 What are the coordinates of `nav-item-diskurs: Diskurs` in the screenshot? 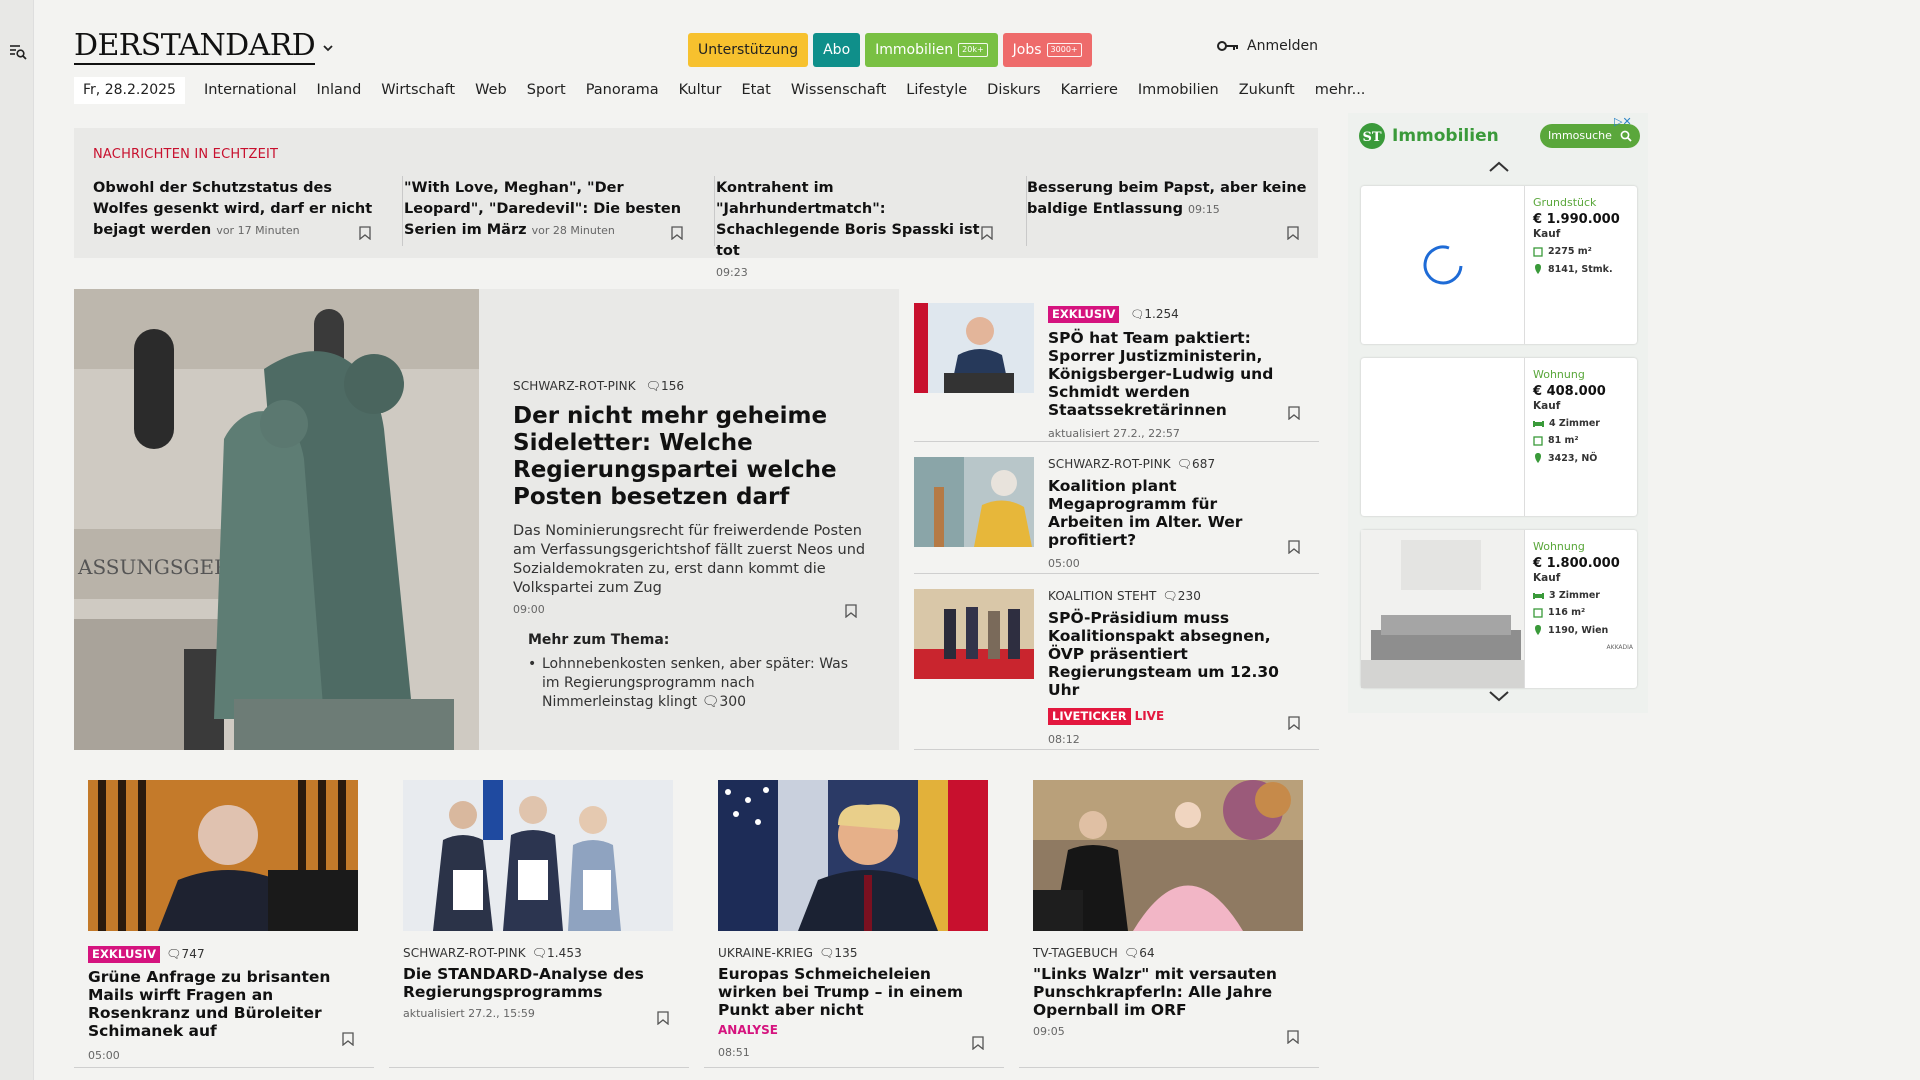 It's located at (1013, 90).